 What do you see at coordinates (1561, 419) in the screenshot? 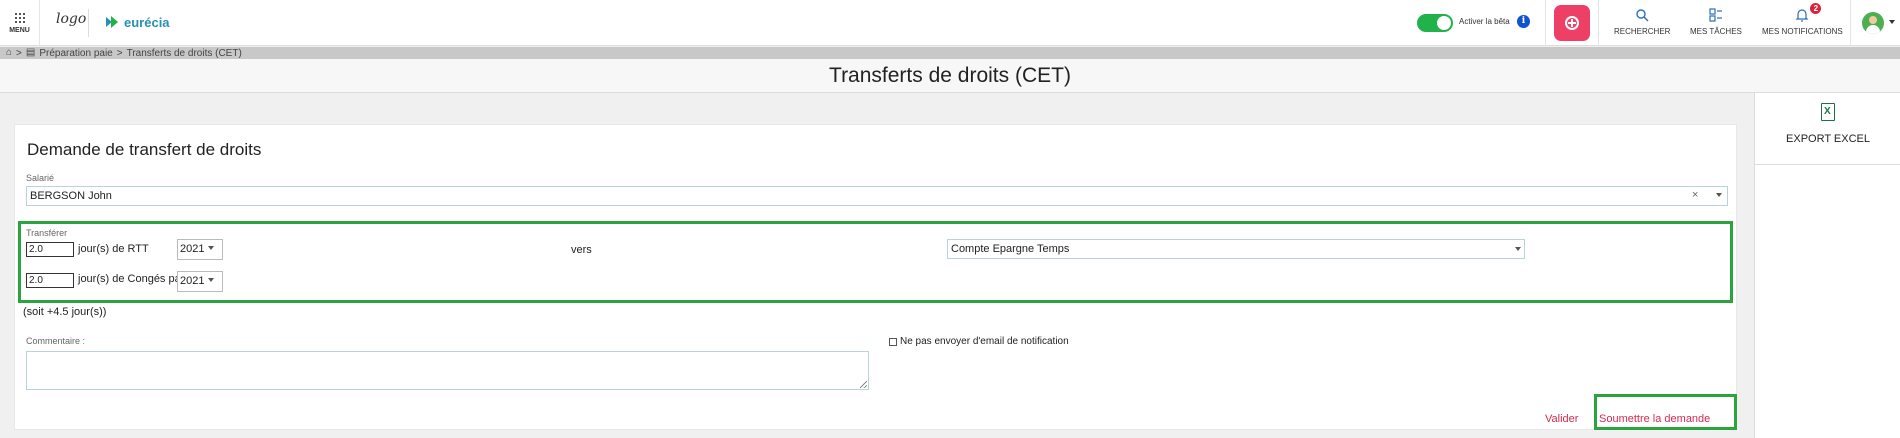
I see `valider-button: Valider` at bounding box center [1561, 419].